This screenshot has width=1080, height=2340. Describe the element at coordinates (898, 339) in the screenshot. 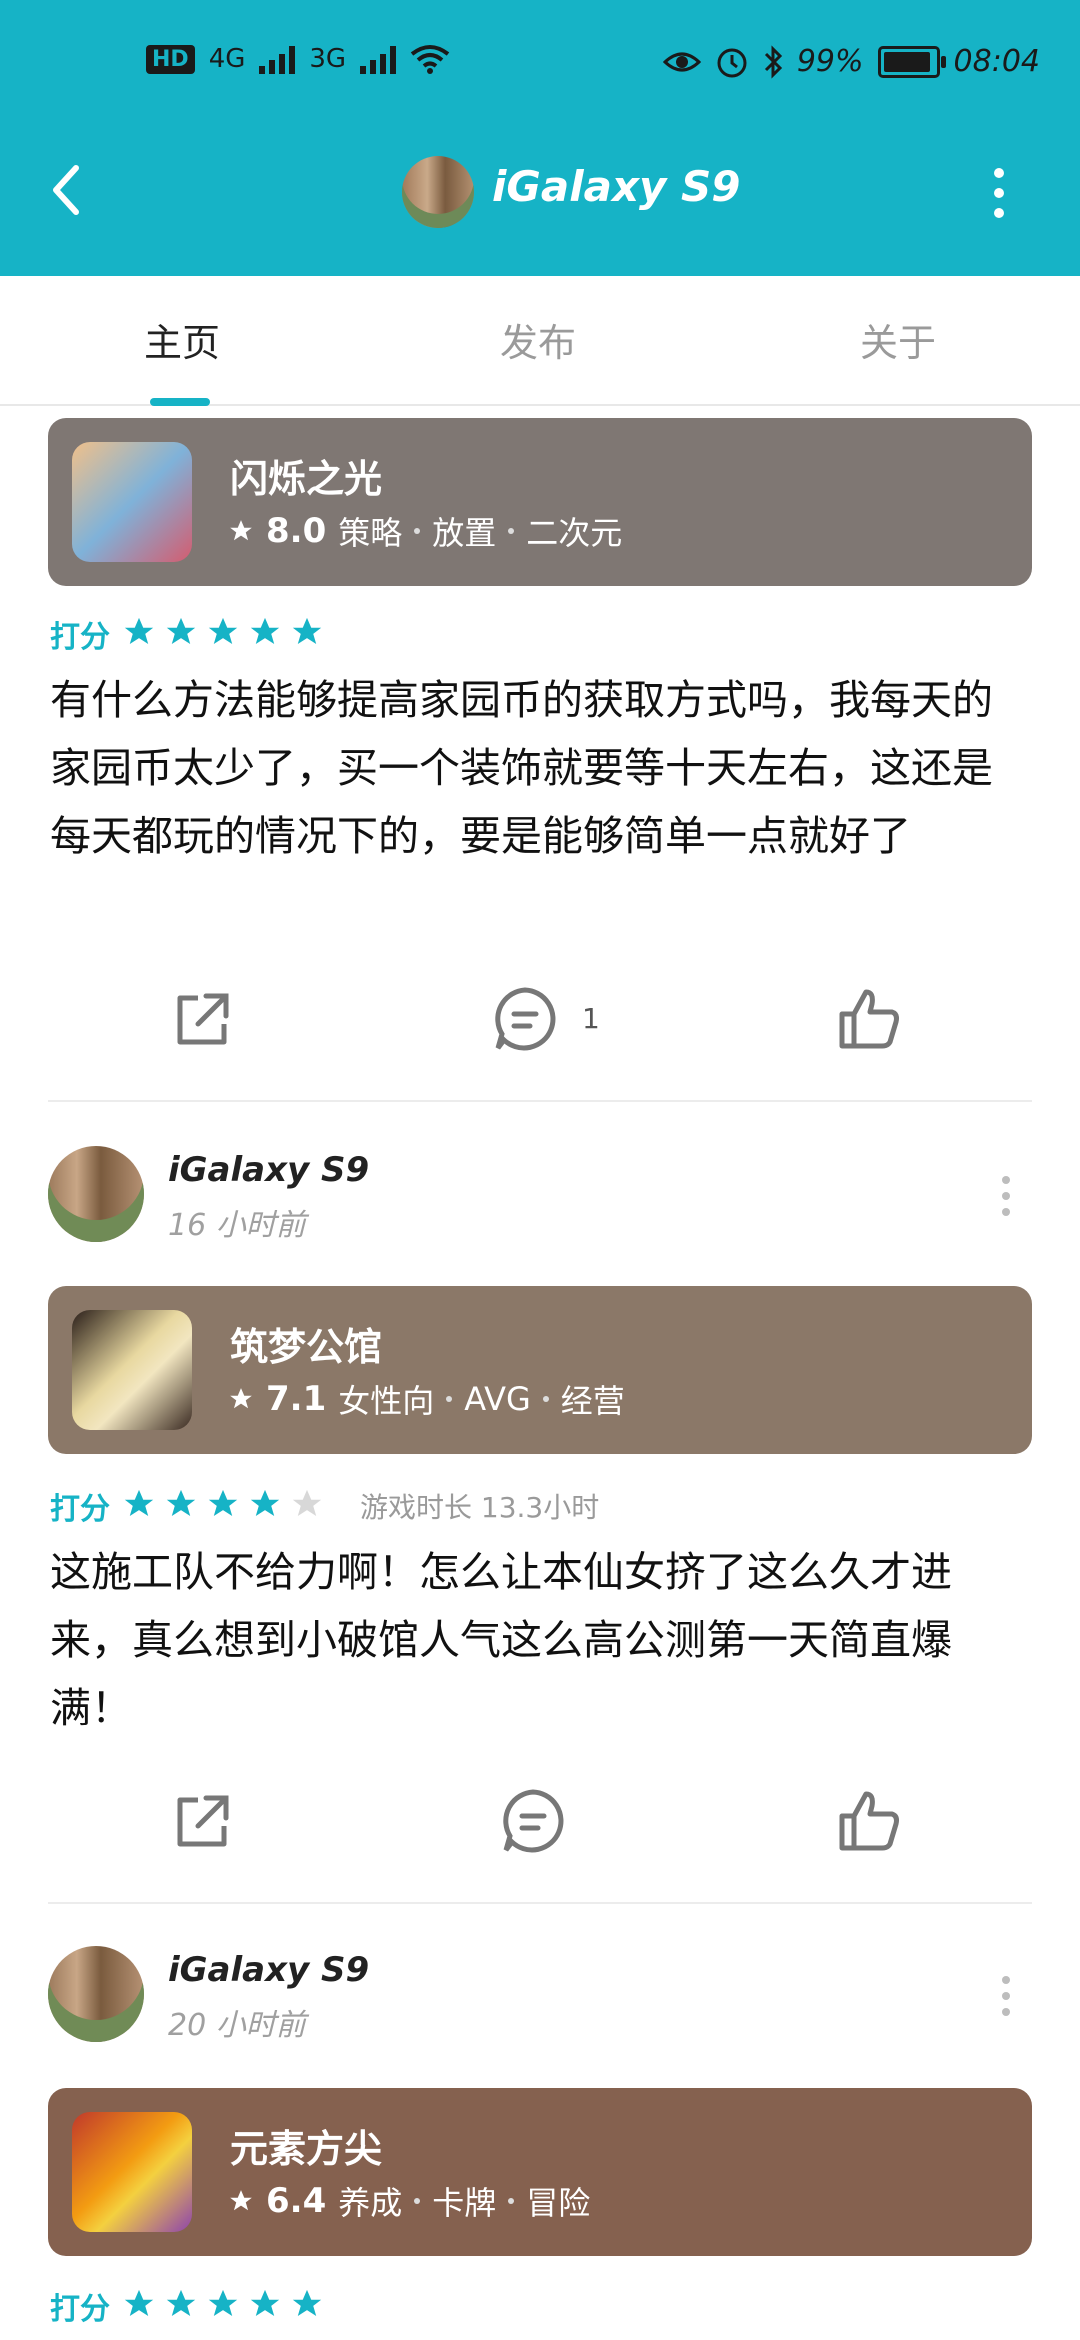

I see `tab-about: 关于` at that location.